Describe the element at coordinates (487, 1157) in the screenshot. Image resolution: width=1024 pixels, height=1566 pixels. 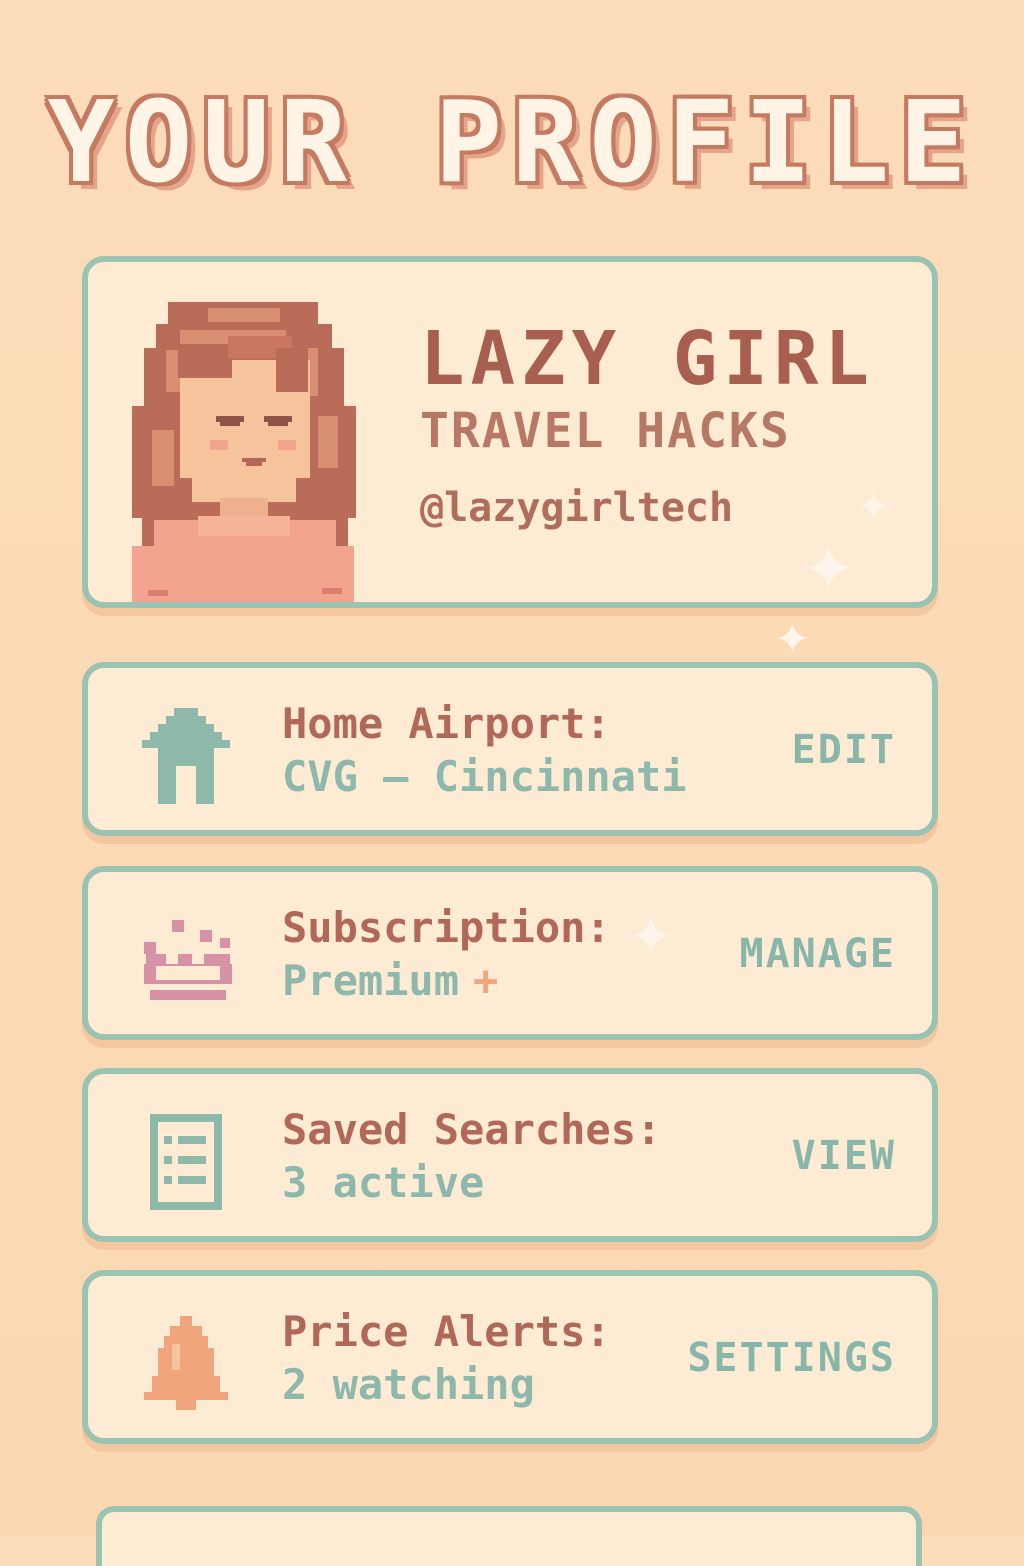
I see `saved-searches-text: Saved Searches: 3 active` at that location.